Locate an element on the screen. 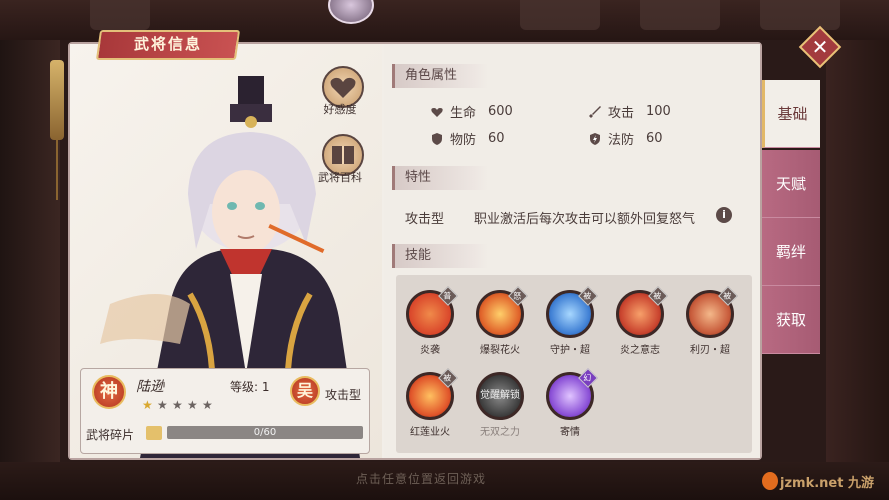  skill-item: 被 利刃・超 is located at coordinates (710, 321).